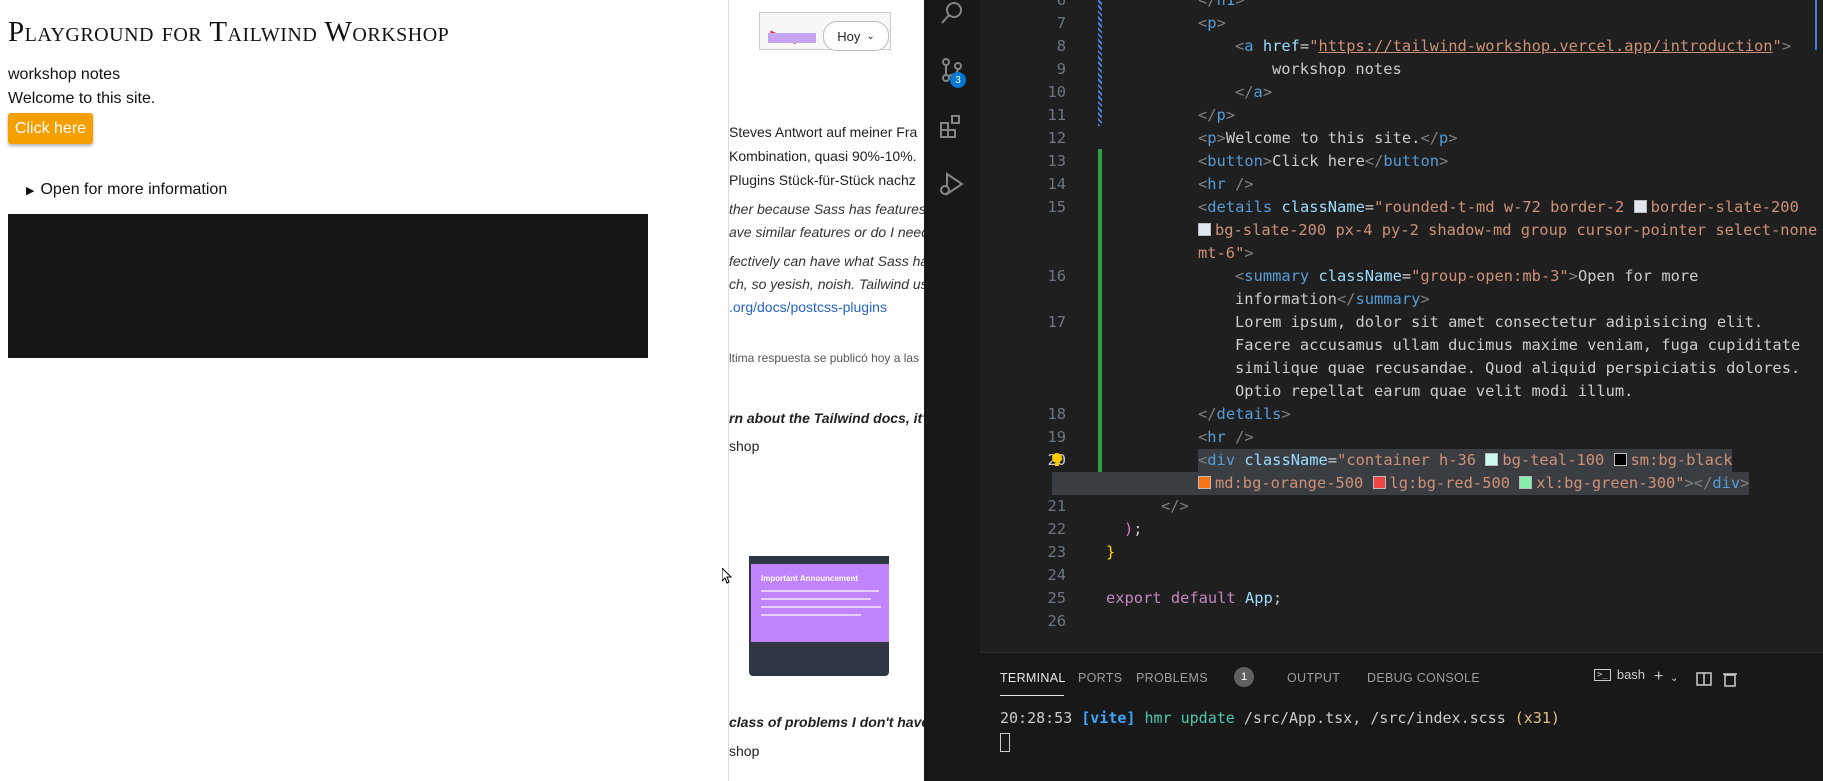 This screenshot has width=1823, height=781. Describe the element at coordinates (1081, 552) in the screenshot. I see `code-line: 23 }` at that location.